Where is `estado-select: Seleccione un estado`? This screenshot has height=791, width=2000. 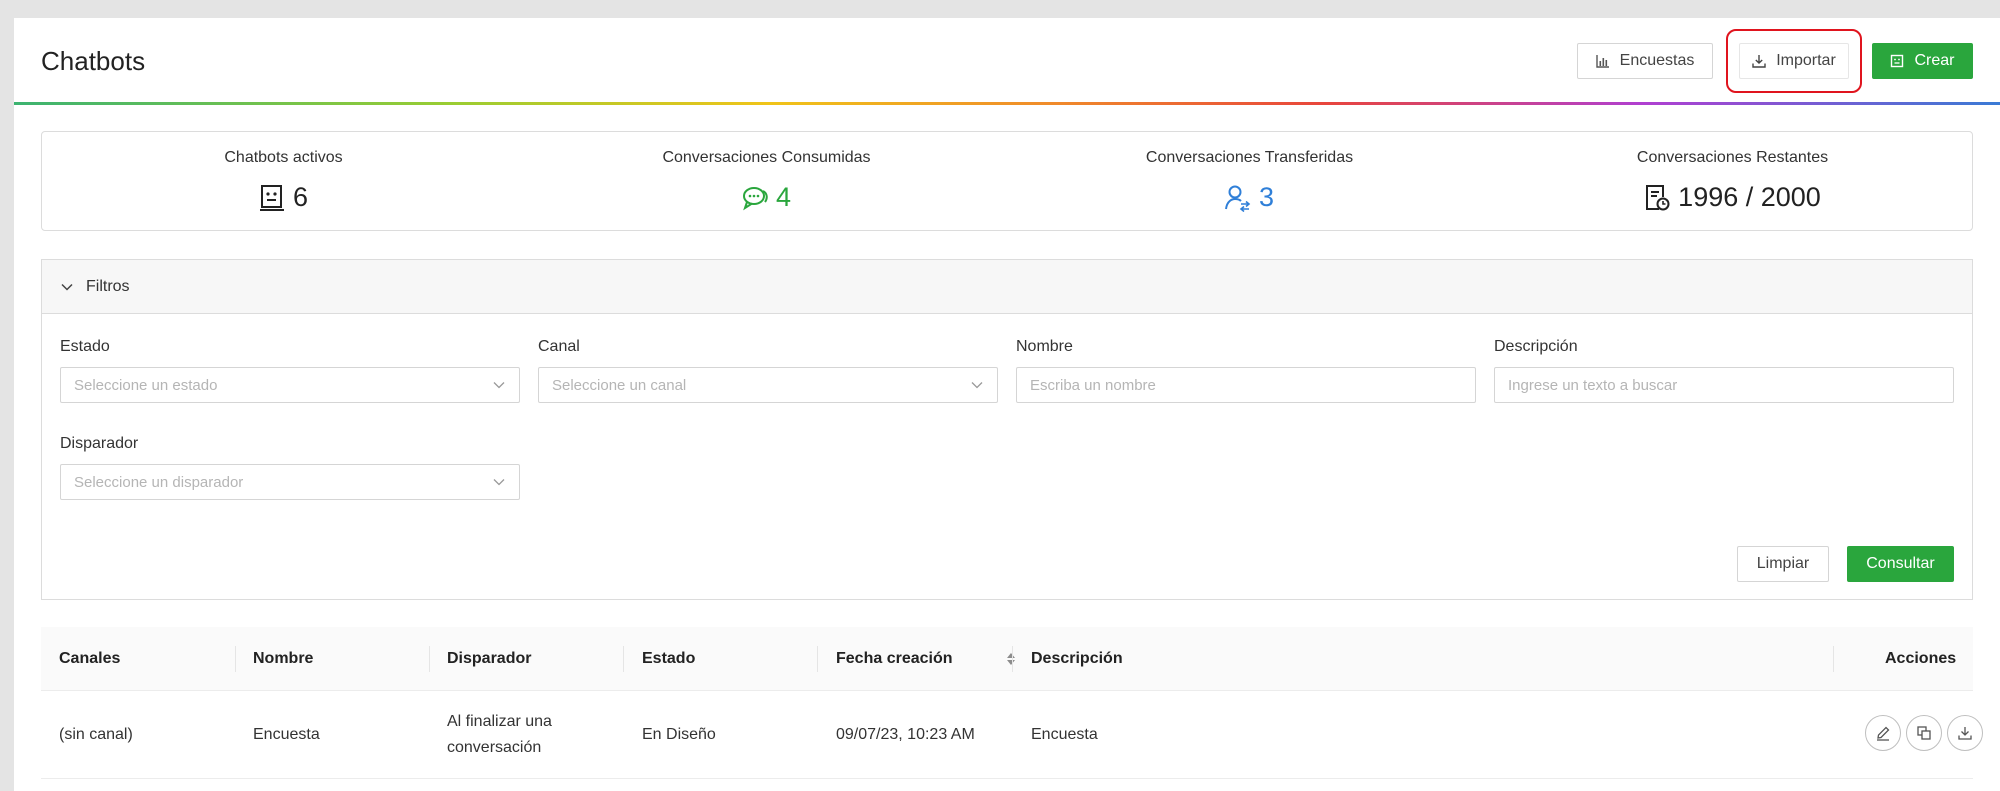
estado-select: Seleccione un estado is located at coordinates (290, 385).